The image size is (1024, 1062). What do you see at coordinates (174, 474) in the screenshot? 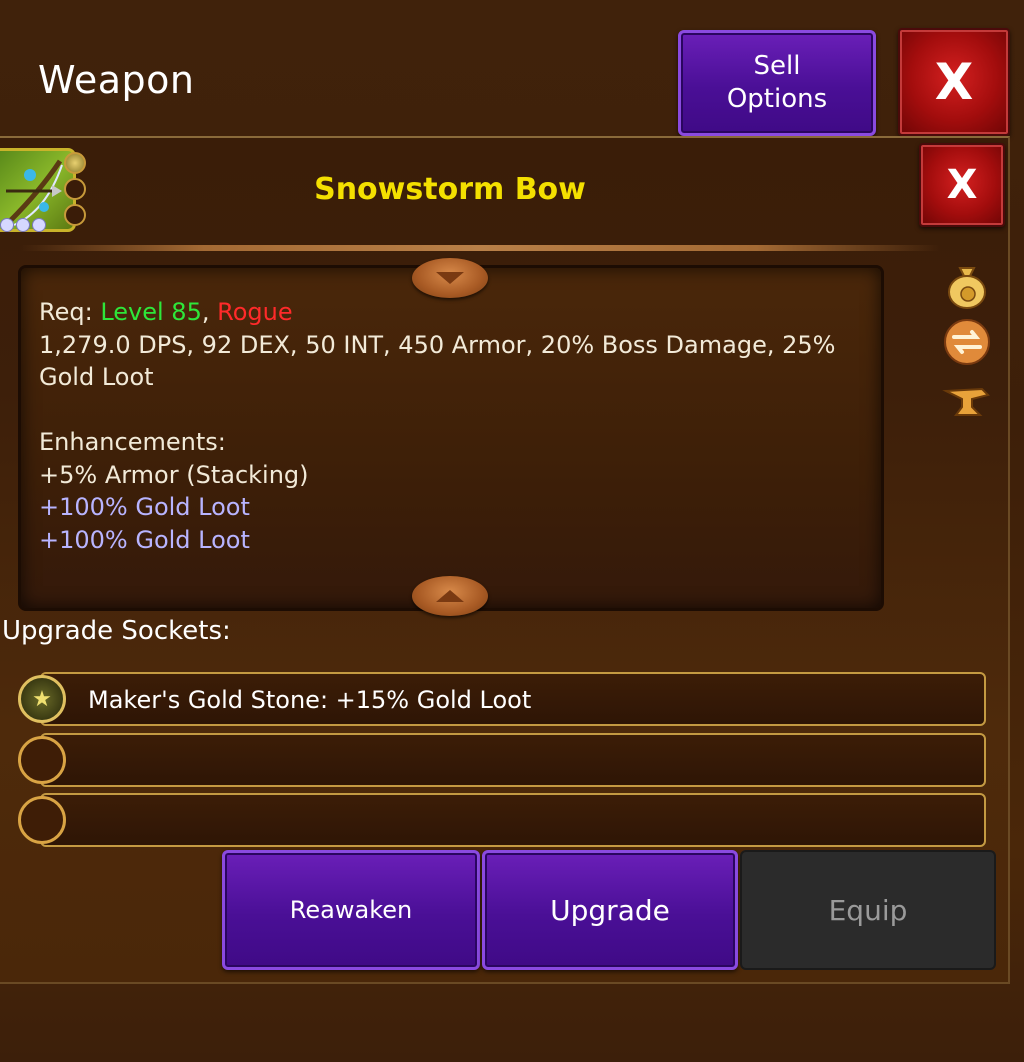
I see `enhancement-line: +5% Armor (Stacking)` at bounding box center [174, 474].